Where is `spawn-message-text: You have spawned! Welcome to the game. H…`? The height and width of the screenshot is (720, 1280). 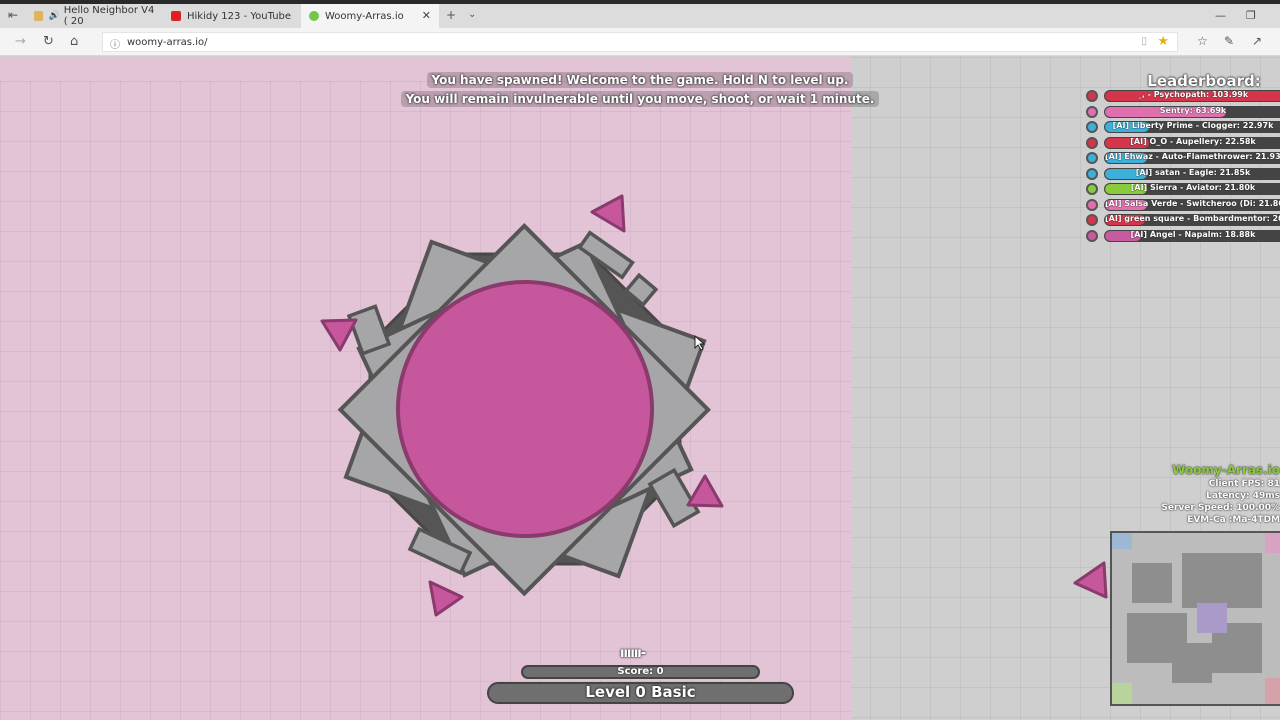 spawn-message-text: You have spawned! Welcome to the game. H… is located at coordinates (640, 80).